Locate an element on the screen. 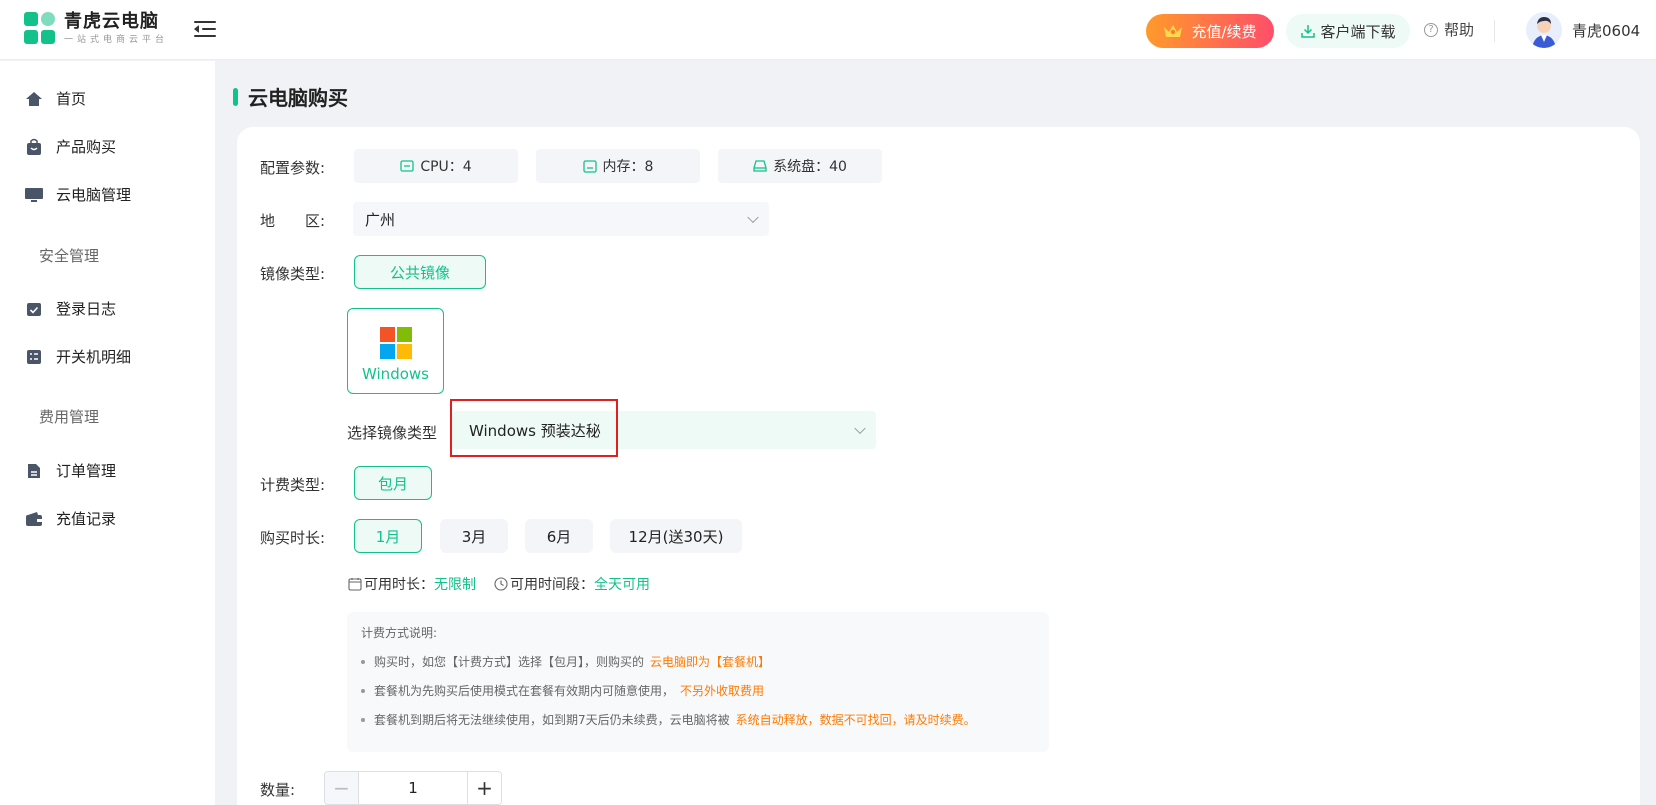  region-value: 广州 is located at coordinates (380, 219).